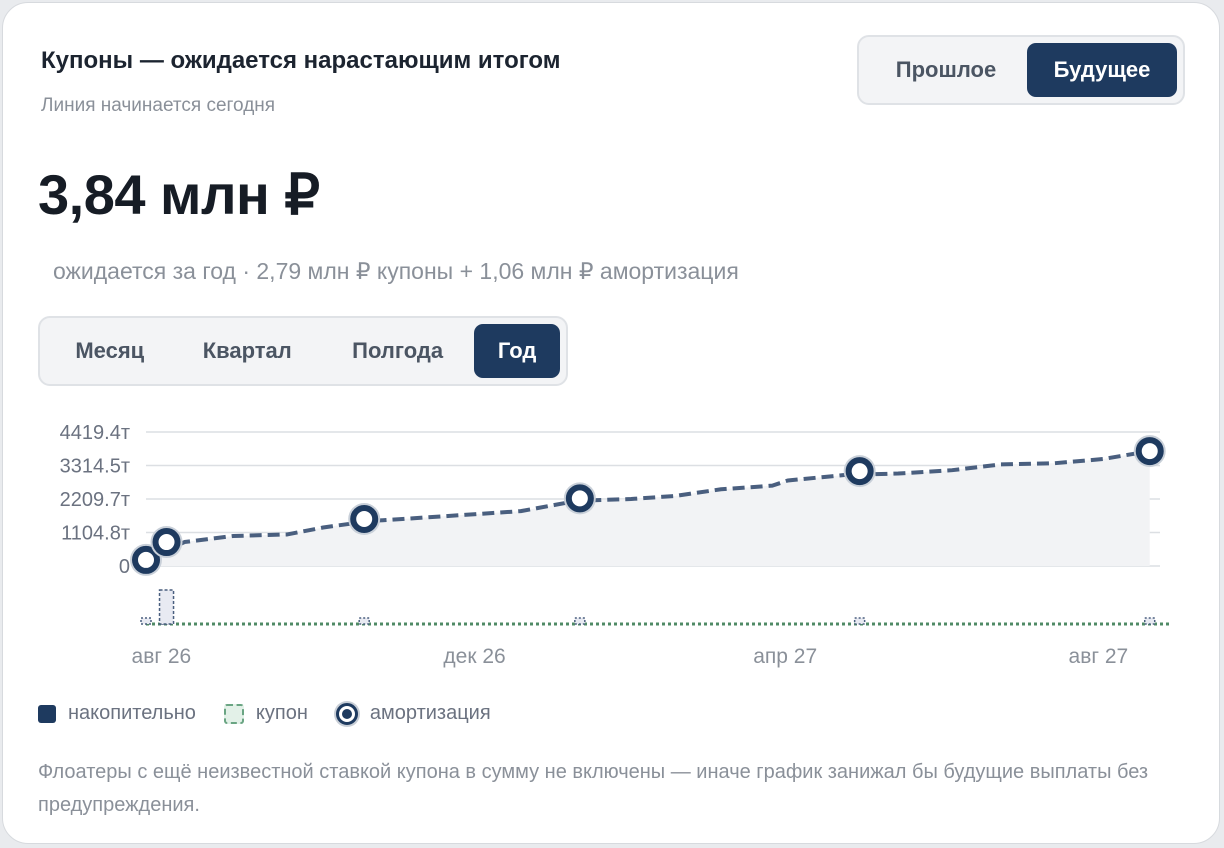 The height and width of the screenshot is (848, 1224). I want to click on y-tick-label: 4419.4т, so click(95, 433).